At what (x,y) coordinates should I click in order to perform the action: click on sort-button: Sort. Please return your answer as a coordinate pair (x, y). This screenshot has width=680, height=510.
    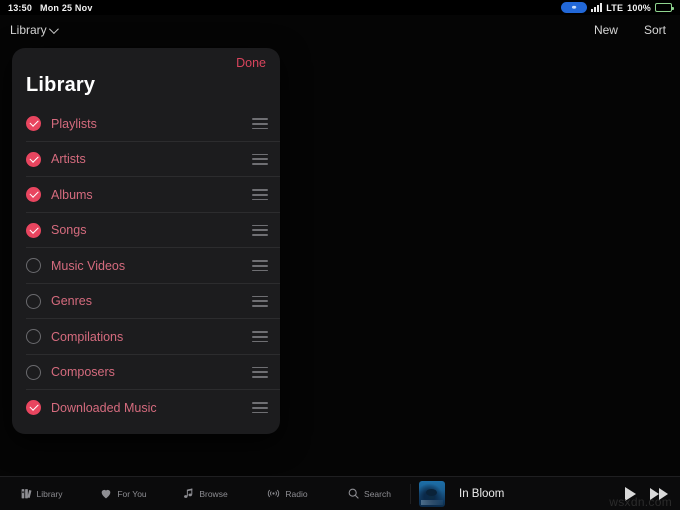
    Looking at the image, I should click on (655, 30).